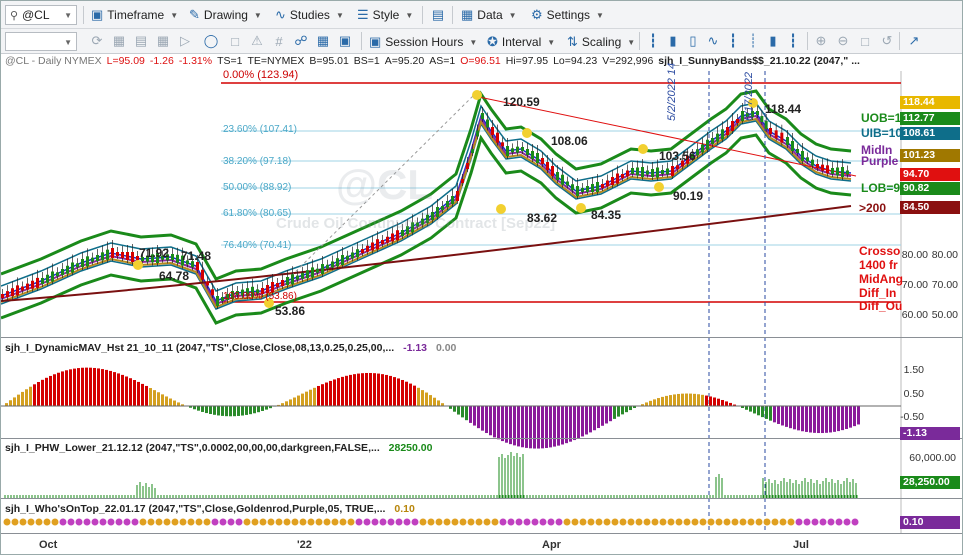 Image resolution: width=963 pixels, height=555 pixels. Describe the element at coordinates (880, 161) in the screenshot. I see `purple-label: Purple` at that location.